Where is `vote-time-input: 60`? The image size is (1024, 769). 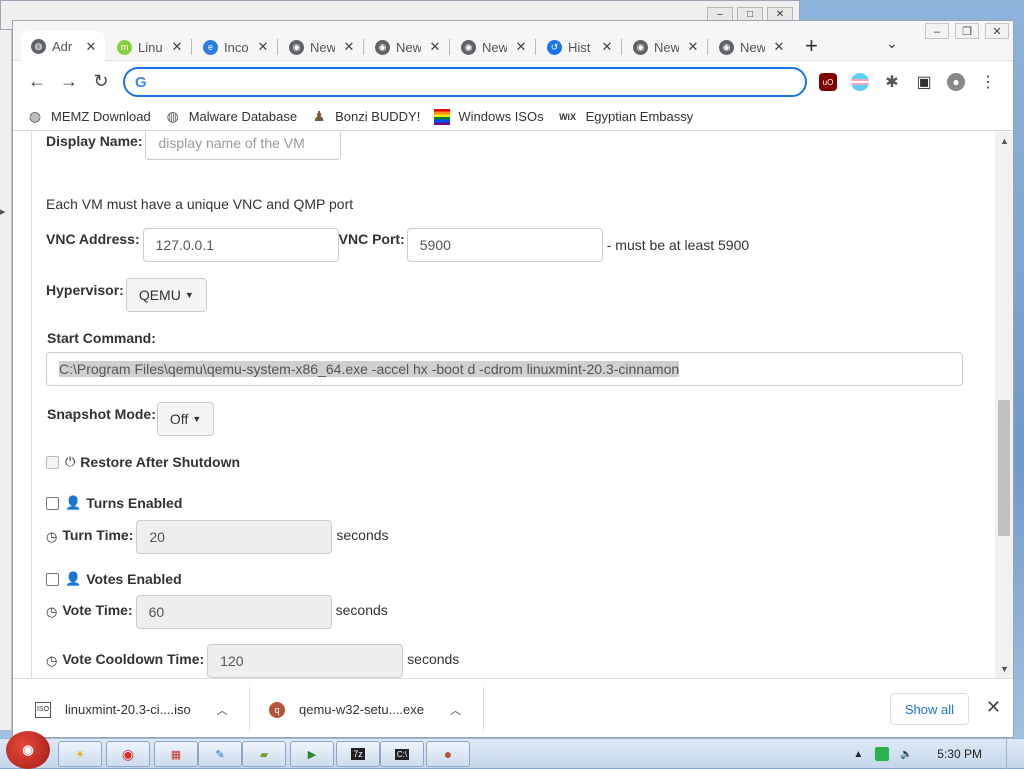
vote-time-input: 60 is located at coordinates (233, 612).